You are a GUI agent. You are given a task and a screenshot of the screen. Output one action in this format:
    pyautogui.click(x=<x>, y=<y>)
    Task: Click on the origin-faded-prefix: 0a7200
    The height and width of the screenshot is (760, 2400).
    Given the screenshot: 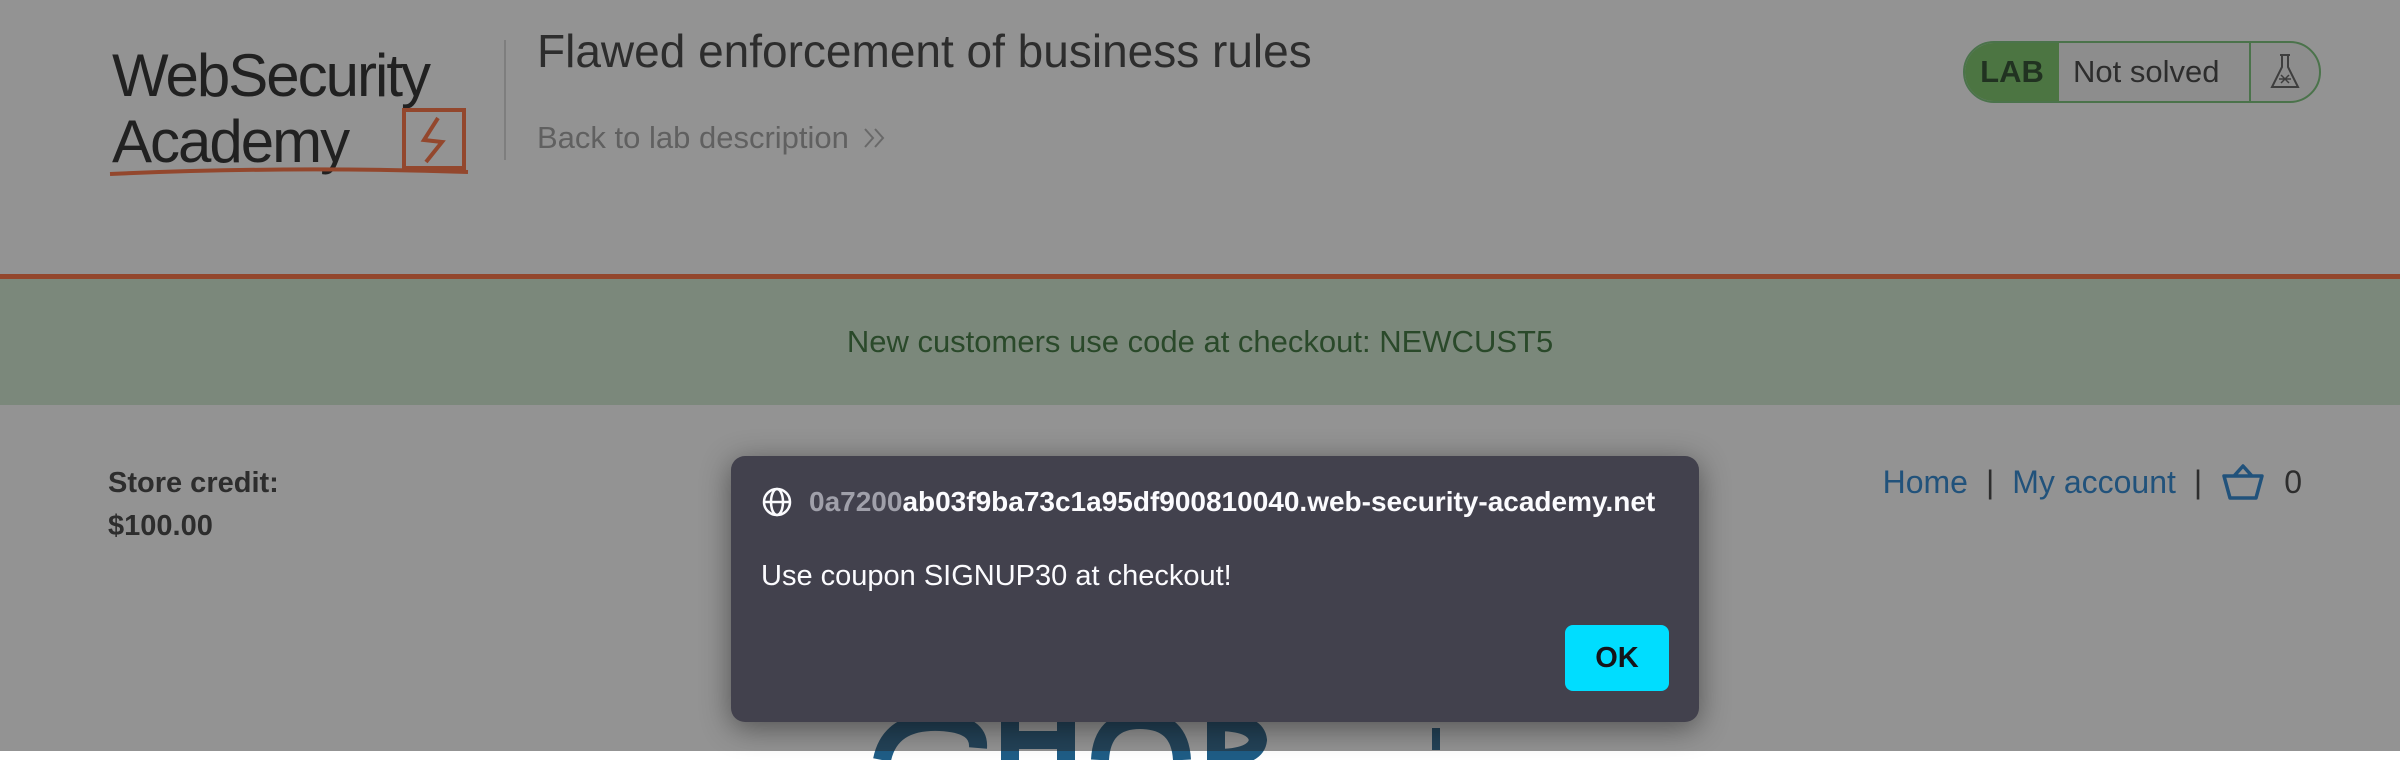 What is the action you would take?
    pyautogui.click(x=856, y=501)
    